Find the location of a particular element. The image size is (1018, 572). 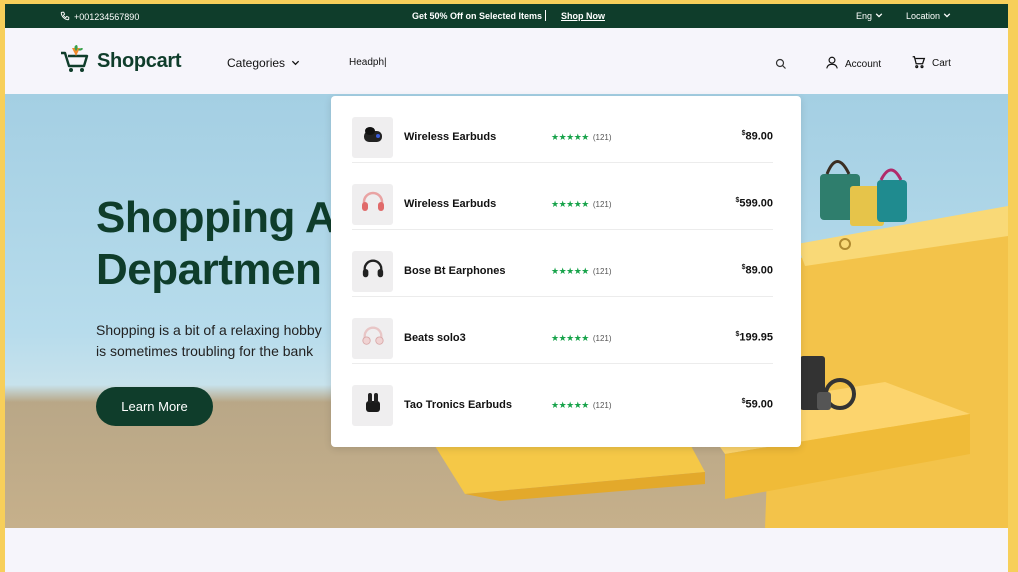

product-name: Bose Bt Earphones is located at coordinates (455, 271).